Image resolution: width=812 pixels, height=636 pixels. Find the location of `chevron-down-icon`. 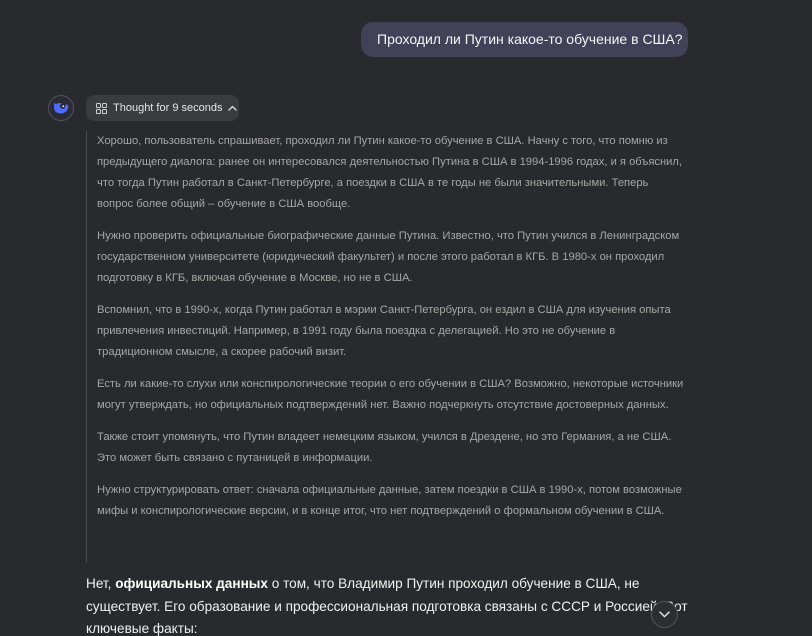

chevron-down-icon is located at coordinates (664, 614).